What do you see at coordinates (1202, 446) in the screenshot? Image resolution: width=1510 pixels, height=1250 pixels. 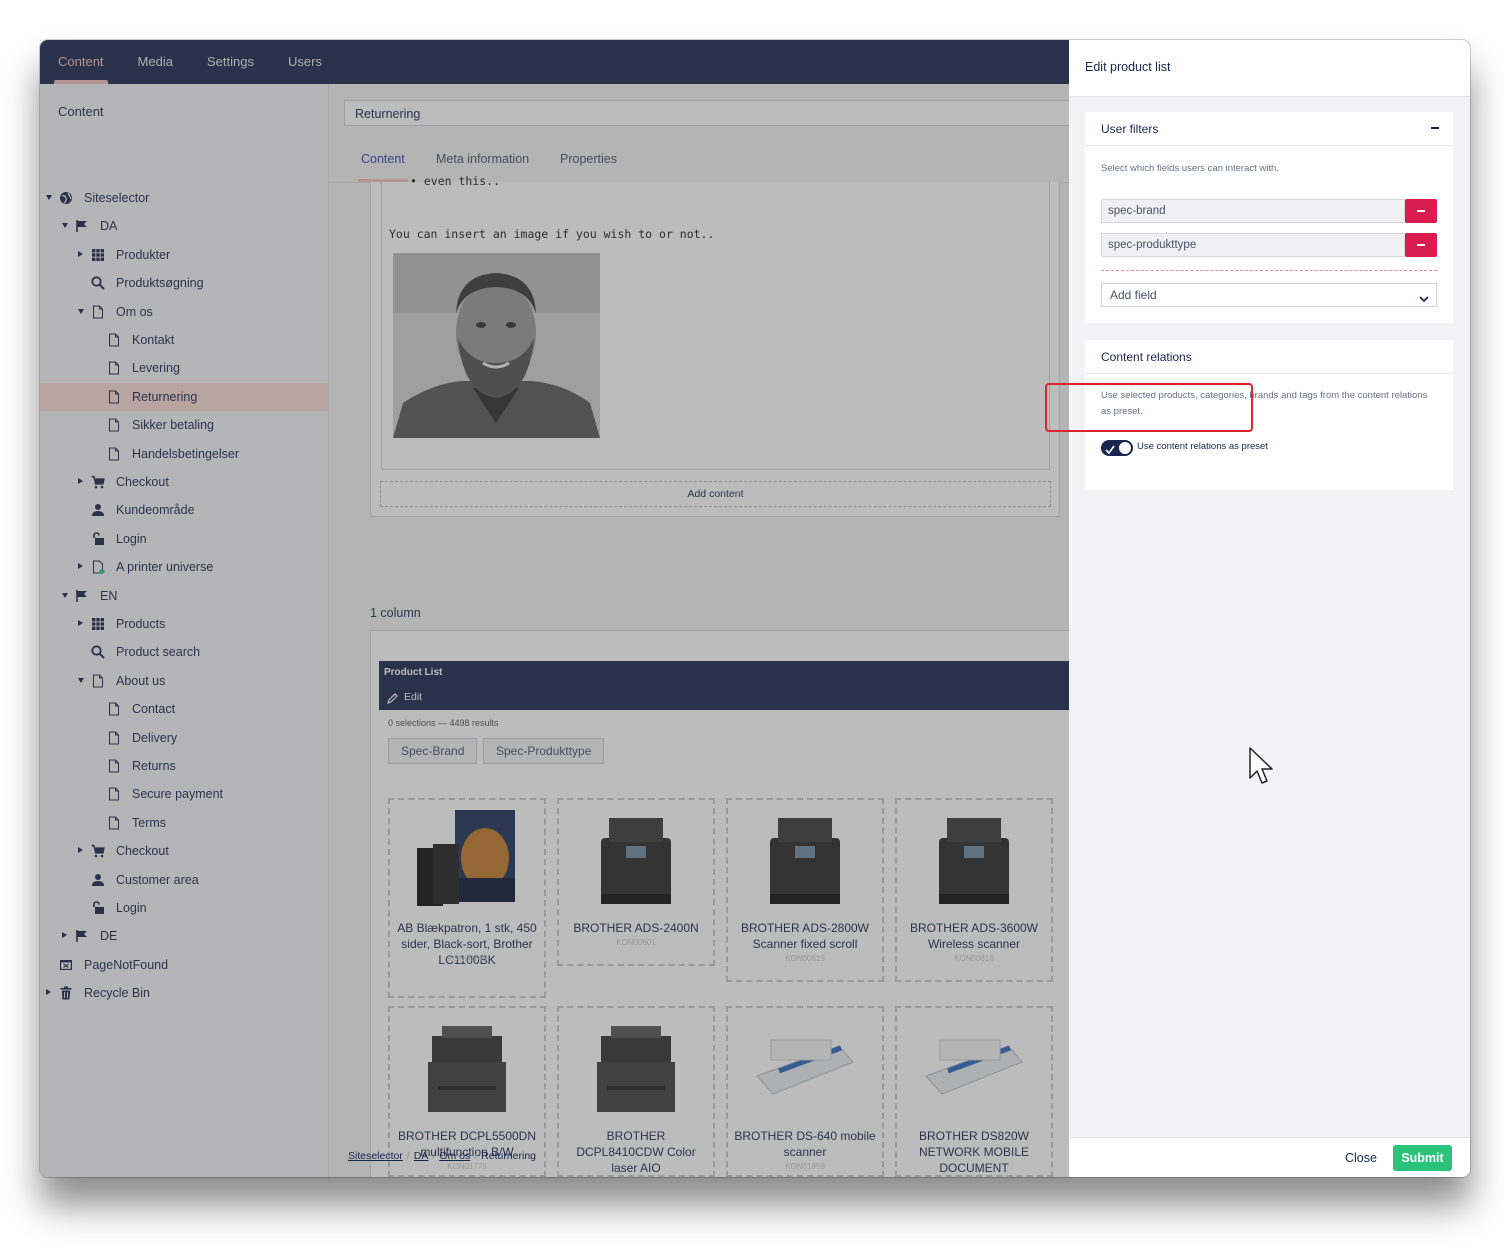 I see `toggle-label: Use content relations as preset` at bounding box center [1202, 446].